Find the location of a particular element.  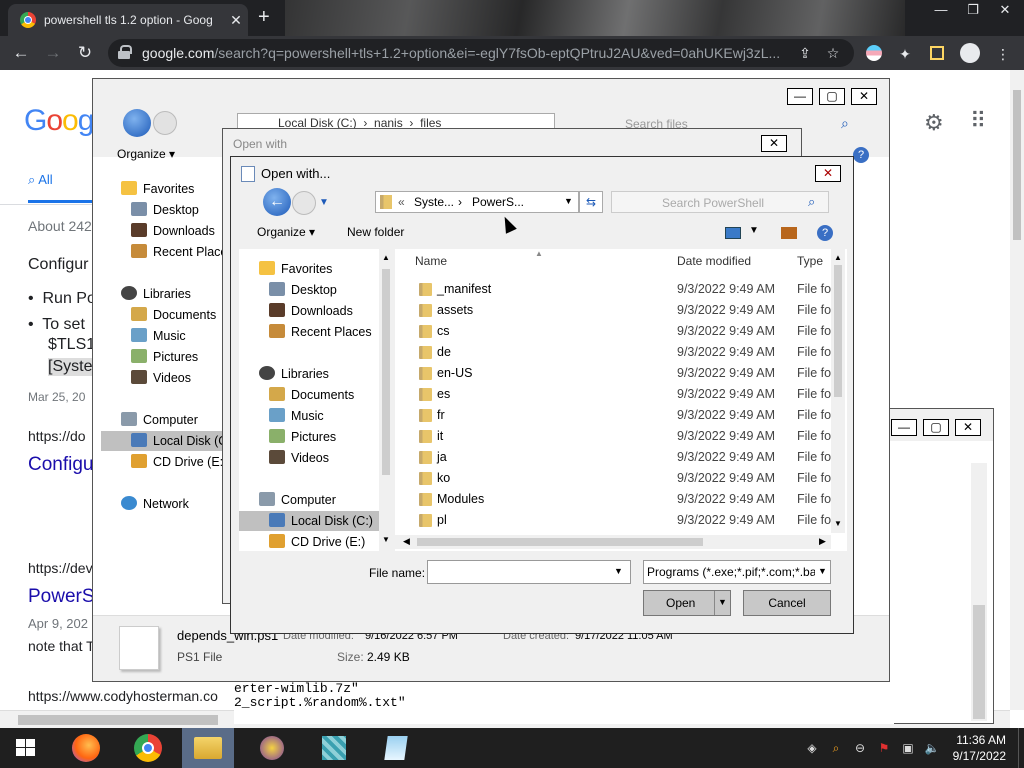

search-tray-icon: ⌕ is located at coordinates (836, 748).